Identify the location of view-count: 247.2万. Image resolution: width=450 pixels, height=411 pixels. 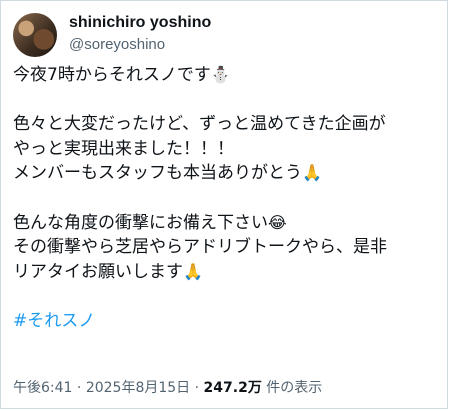
(232, 388).